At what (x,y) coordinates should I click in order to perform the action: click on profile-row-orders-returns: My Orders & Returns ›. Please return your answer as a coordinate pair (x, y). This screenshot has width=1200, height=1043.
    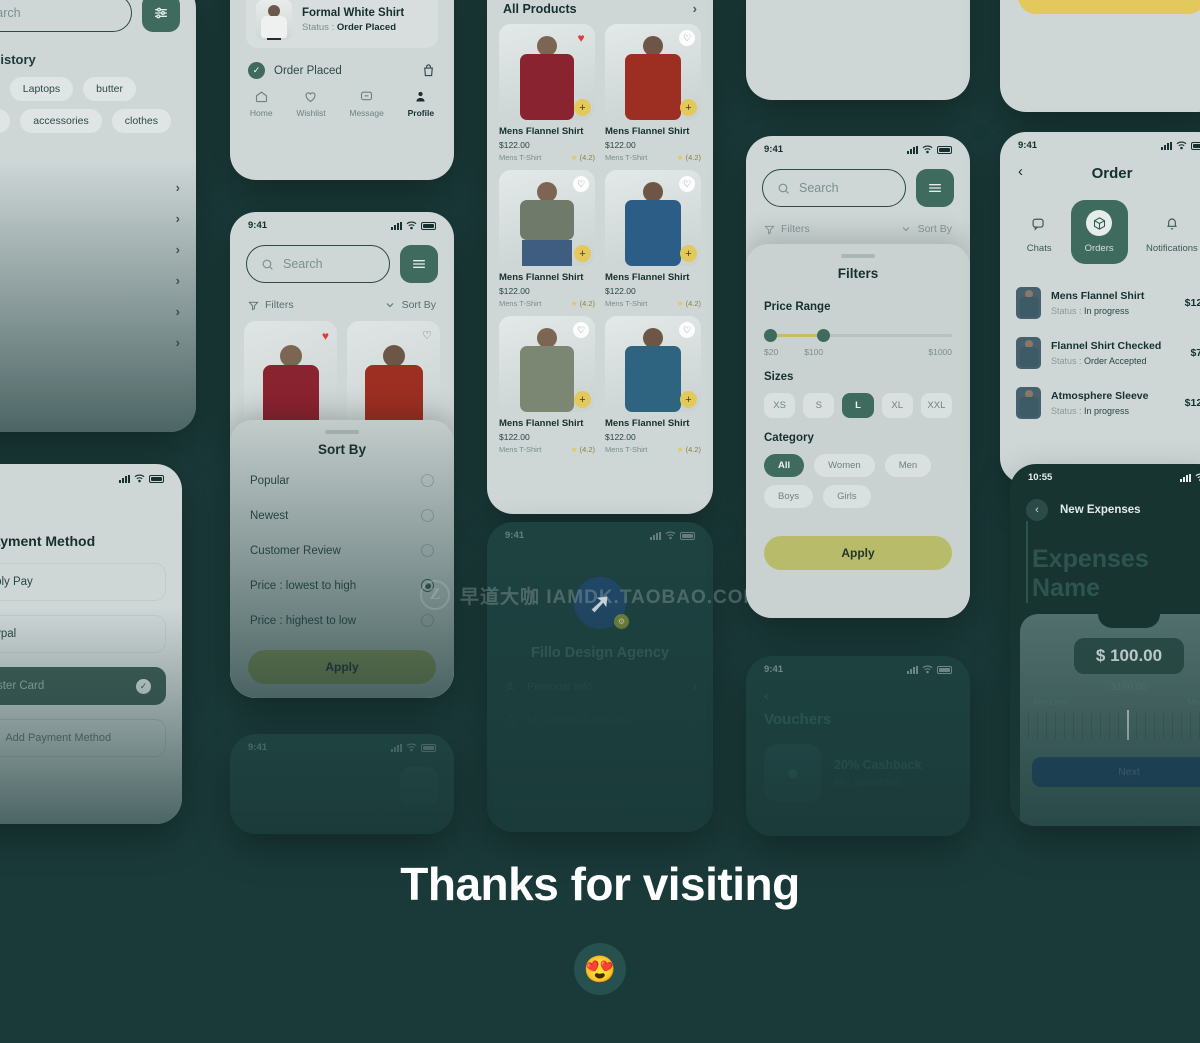
    Looking at the image, I should click on (600, 719).